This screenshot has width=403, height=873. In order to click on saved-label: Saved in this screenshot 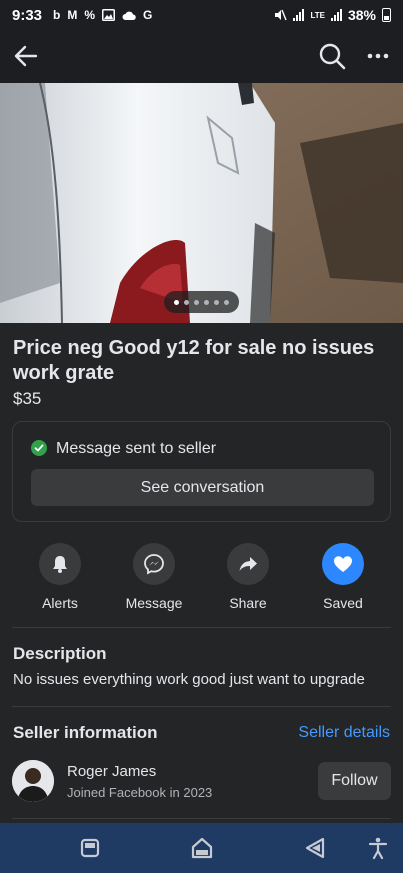, I will do `click(343, 603)`.